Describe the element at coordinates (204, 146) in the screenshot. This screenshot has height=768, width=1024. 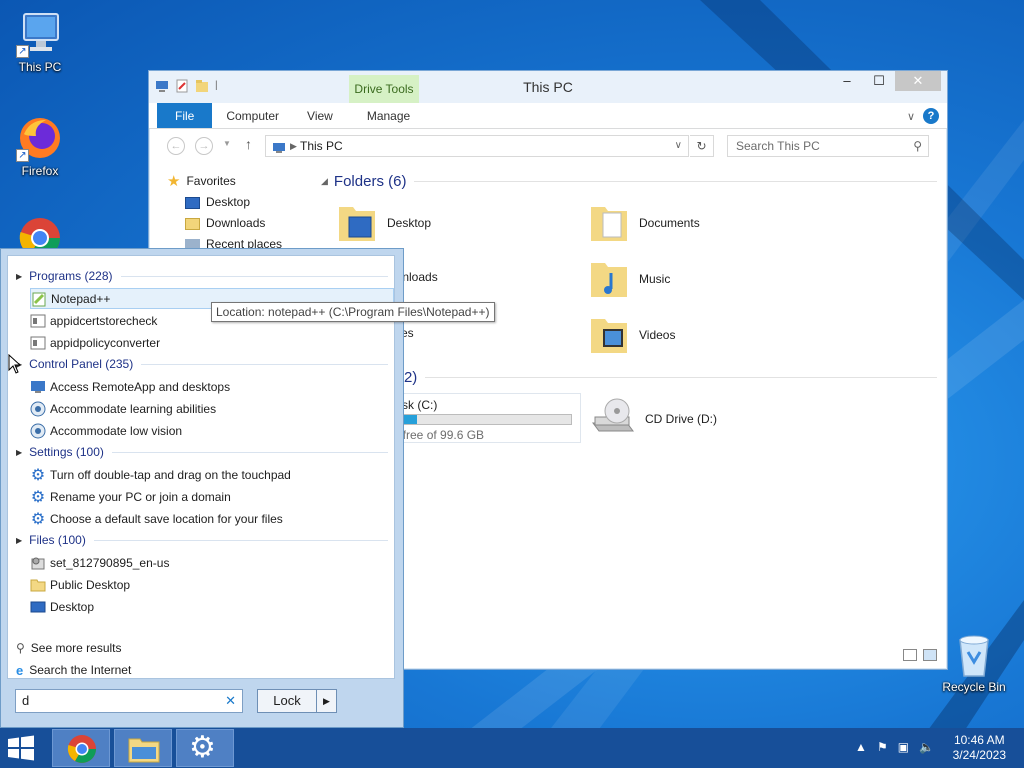
I see `forward-button: →` at that location.